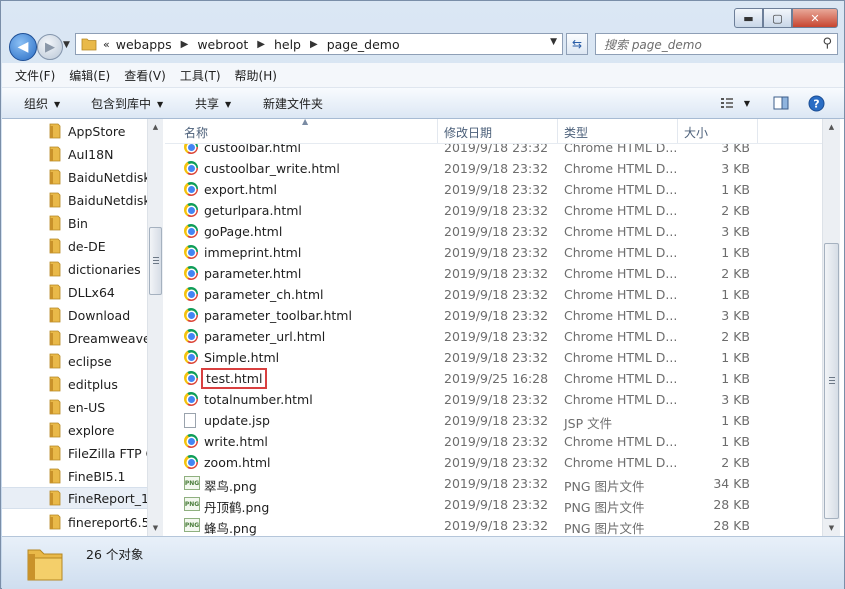  What do you see at coordinates (493, 483) in the screenshot?
I see `file-row: PNG 翠鸟.png 2019/9/18 23:32 PNG 图片文件 34 KB` at bounding box center [493, 483].